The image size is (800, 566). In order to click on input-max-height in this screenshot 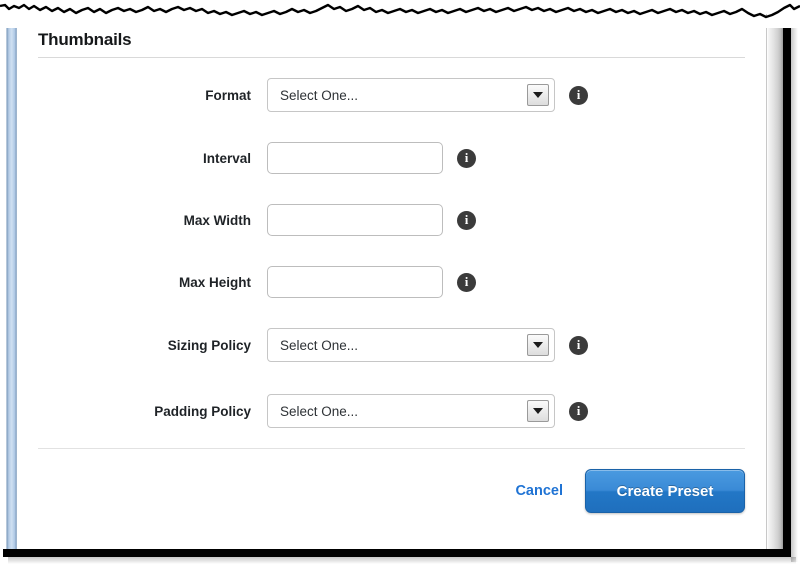, I will do `click(355, 282)`.